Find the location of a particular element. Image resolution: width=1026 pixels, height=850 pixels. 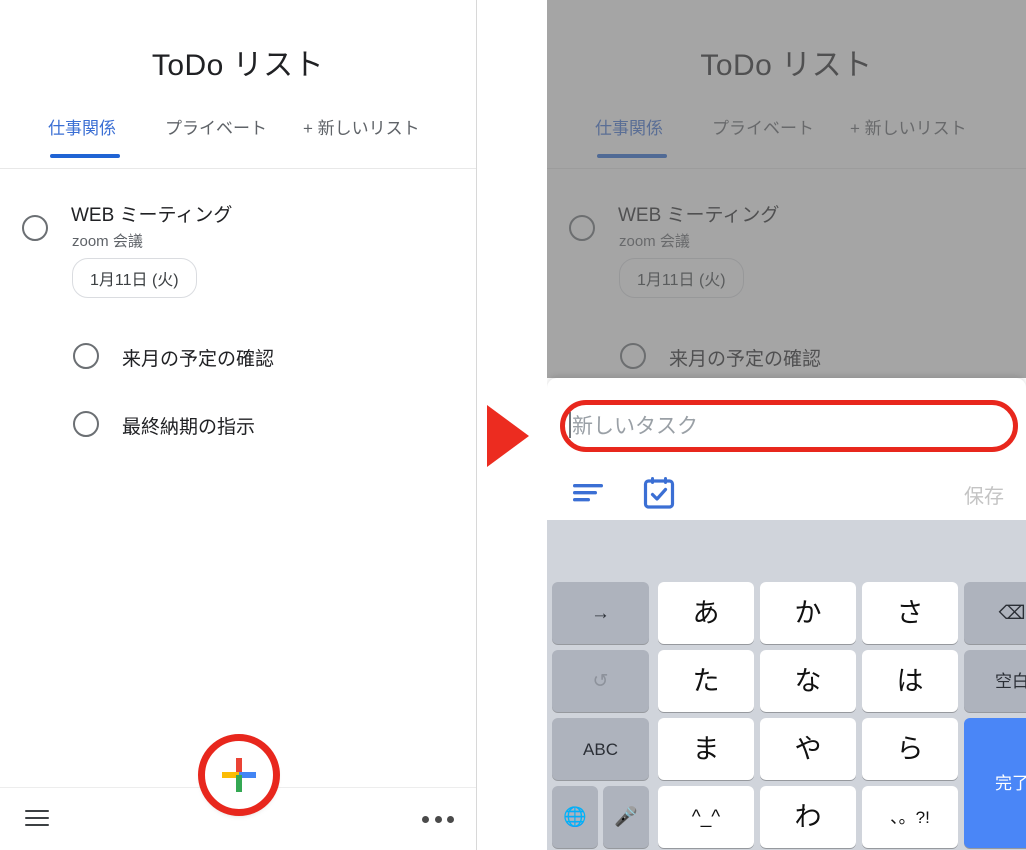

key-space: 空白 is located at coordinates (995, 681).